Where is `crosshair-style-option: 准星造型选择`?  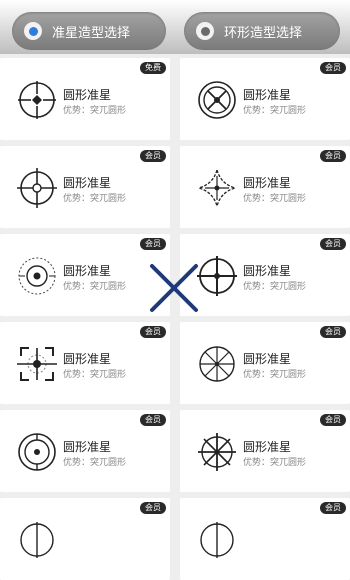 crosshair-style-option: 准星造型选择 is located at coordinates (89, 31).